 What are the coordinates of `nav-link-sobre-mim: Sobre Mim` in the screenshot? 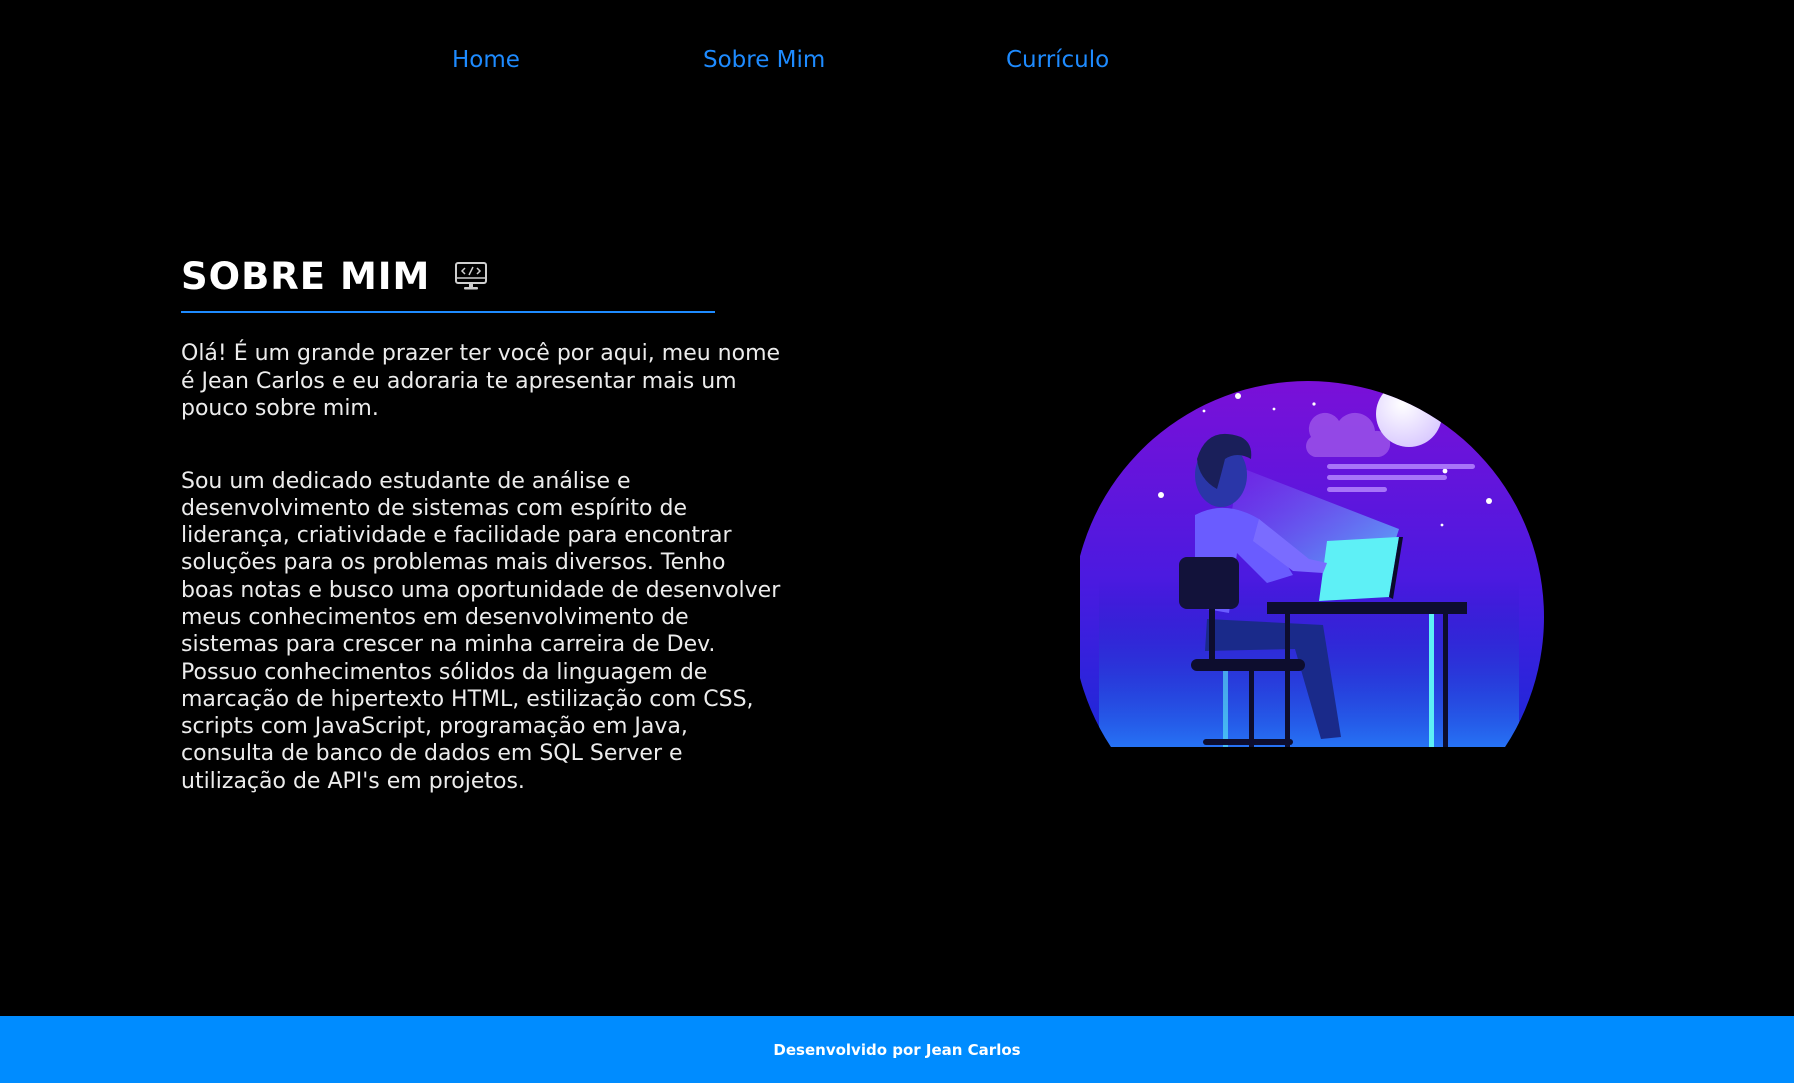 It's located at (764, 60).